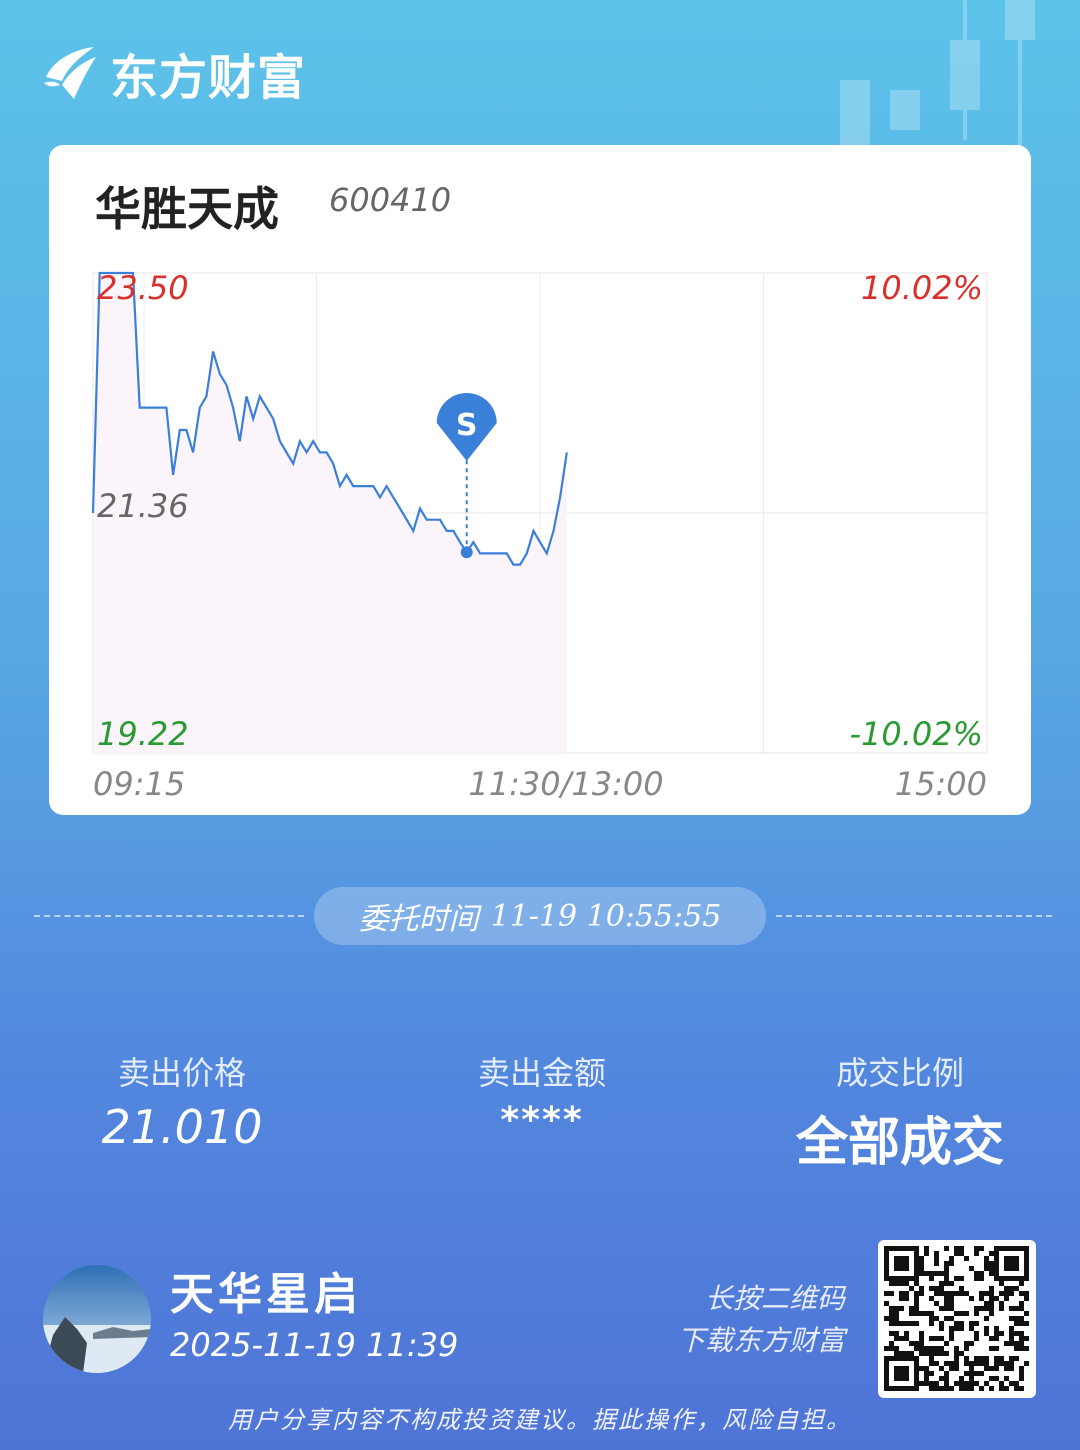  What do you see at coordinates (208, 78) in the screenshot?
I see `brand-name: 东方财富` at bounding box center [208, 78].